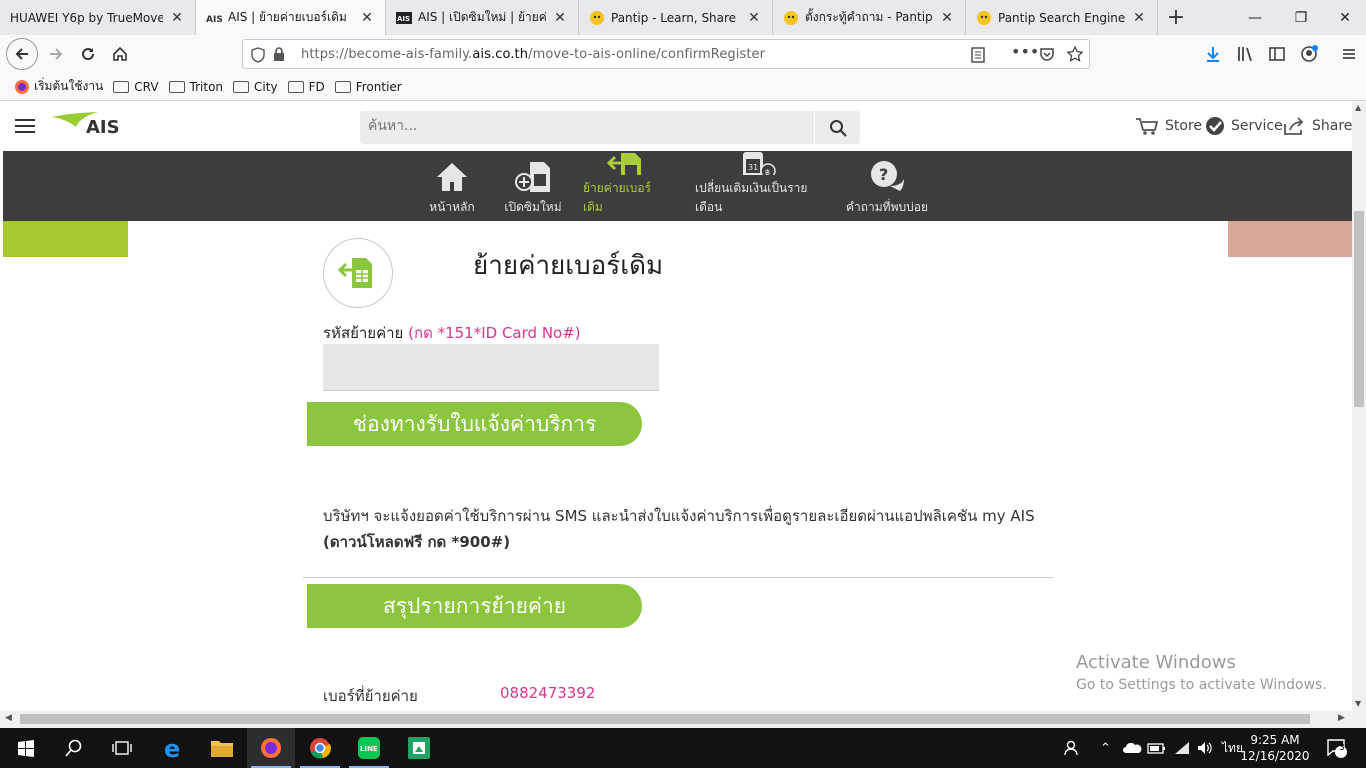 Image resolution: width=1366 pixels, height=768 pixels. I want to click on browser-tab-active: AIS AIS | ย้ายค่ายเบอร์เดิม ✕, so click(291, 17).